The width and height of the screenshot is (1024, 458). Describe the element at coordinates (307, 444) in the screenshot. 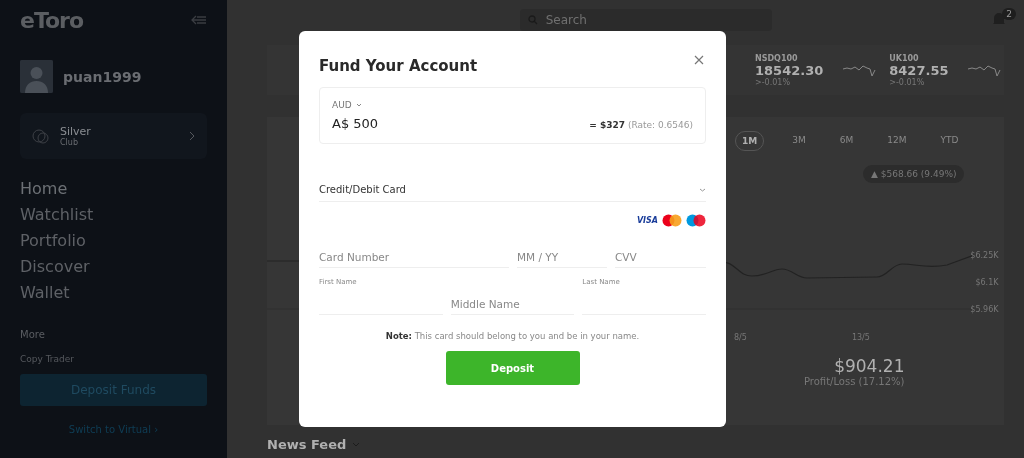

I see `section-title: News Feed` at that location.